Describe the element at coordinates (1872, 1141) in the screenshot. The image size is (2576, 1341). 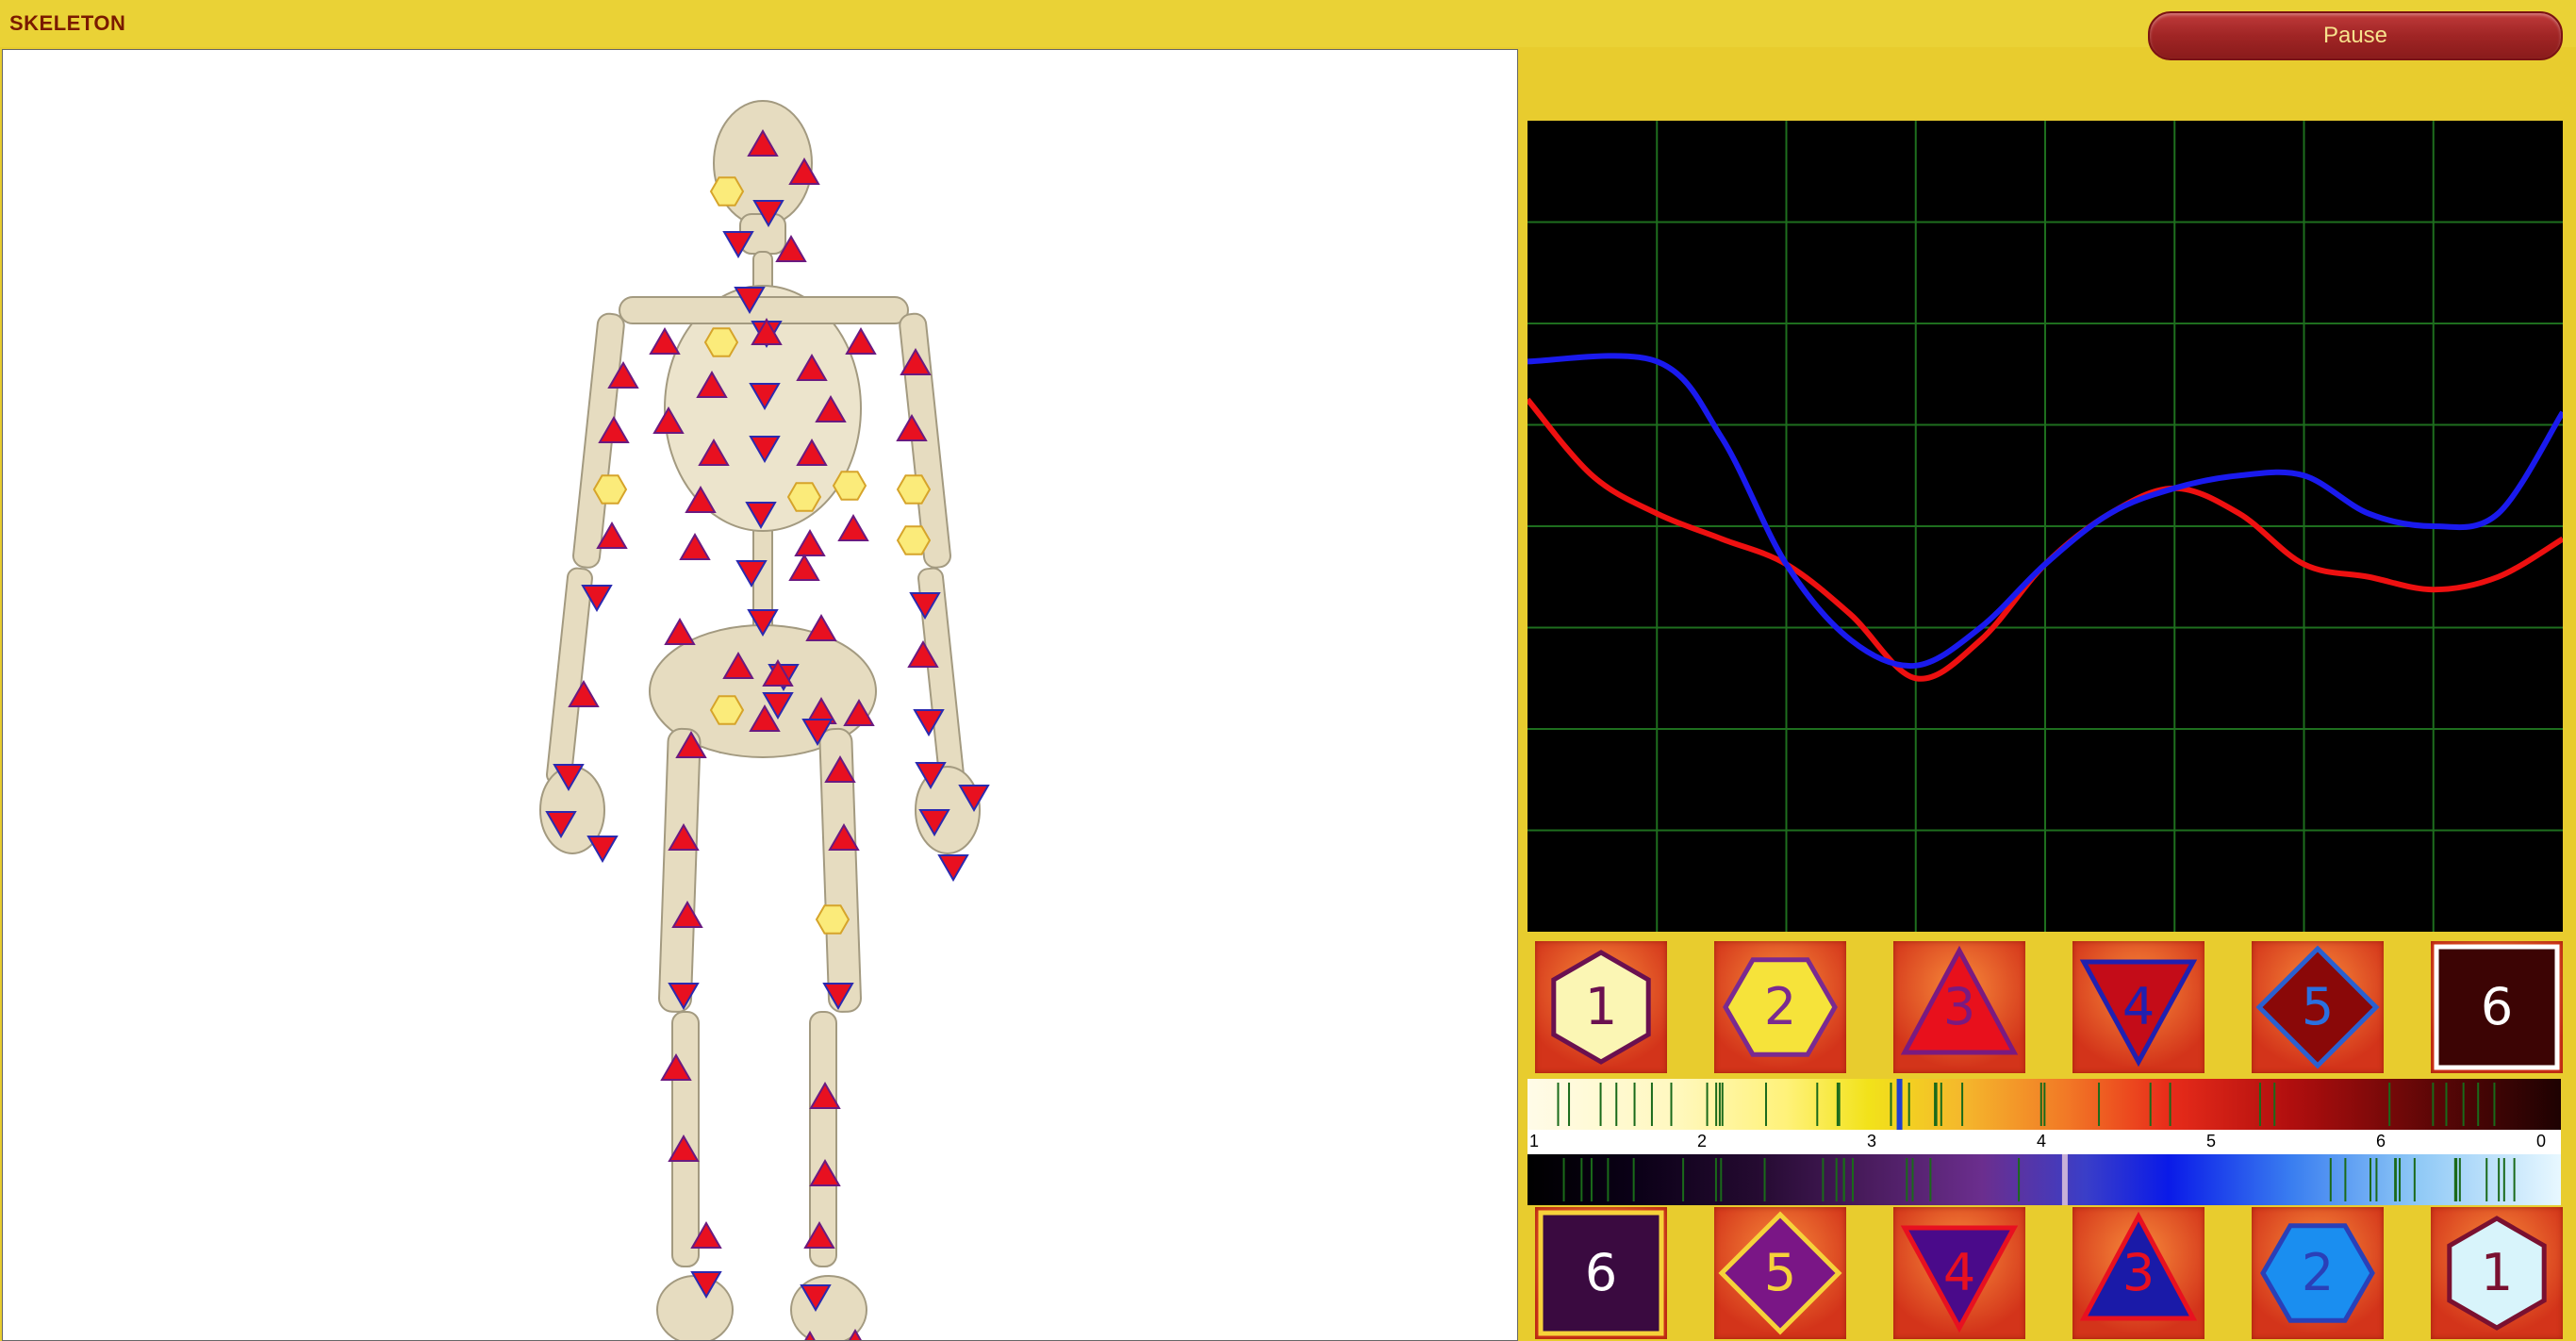
I see `scale-tick-label: 3` at that location.